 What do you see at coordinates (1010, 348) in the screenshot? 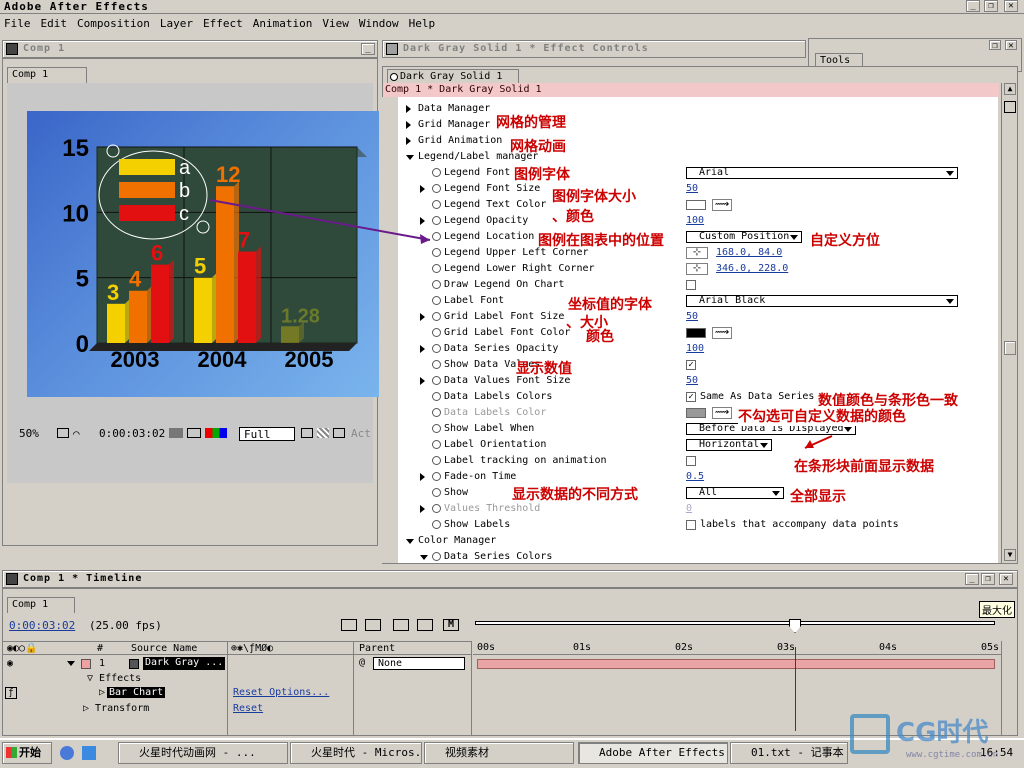
I see `scroll-thumb` at bounding box center [1010, 348].